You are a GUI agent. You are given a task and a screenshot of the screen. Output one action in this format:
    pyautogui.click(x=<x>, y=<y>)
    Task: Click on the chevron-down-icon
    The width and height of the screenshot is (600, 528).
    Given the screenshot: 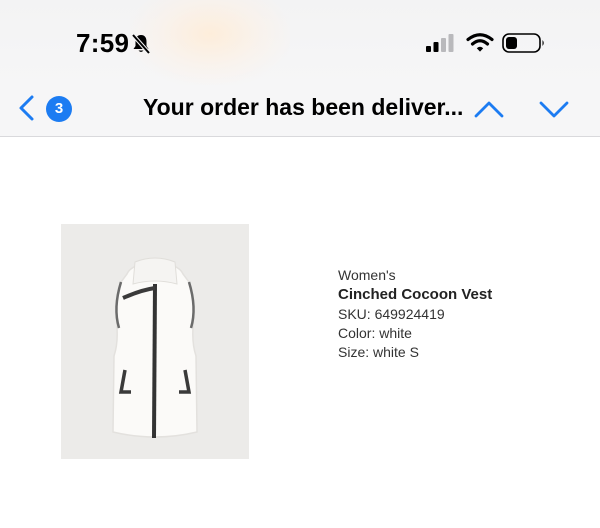 What is the action you would take?
    pyautogui.click(x=554, y=109)
    